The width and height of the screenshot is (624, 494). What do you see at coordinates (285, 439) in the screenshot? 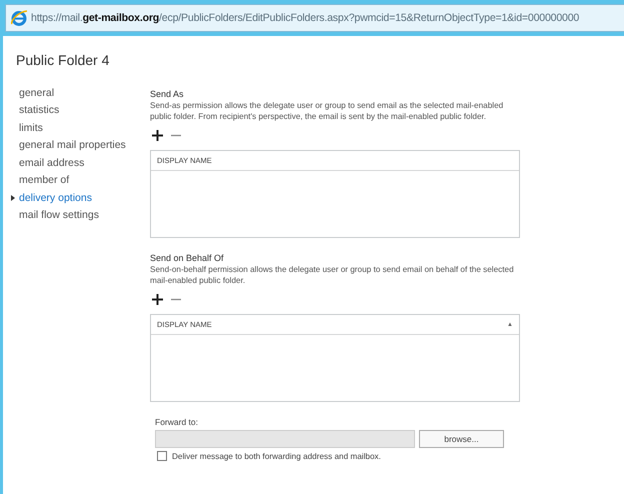
I see `forward-field` at bounding box center [285, 439].